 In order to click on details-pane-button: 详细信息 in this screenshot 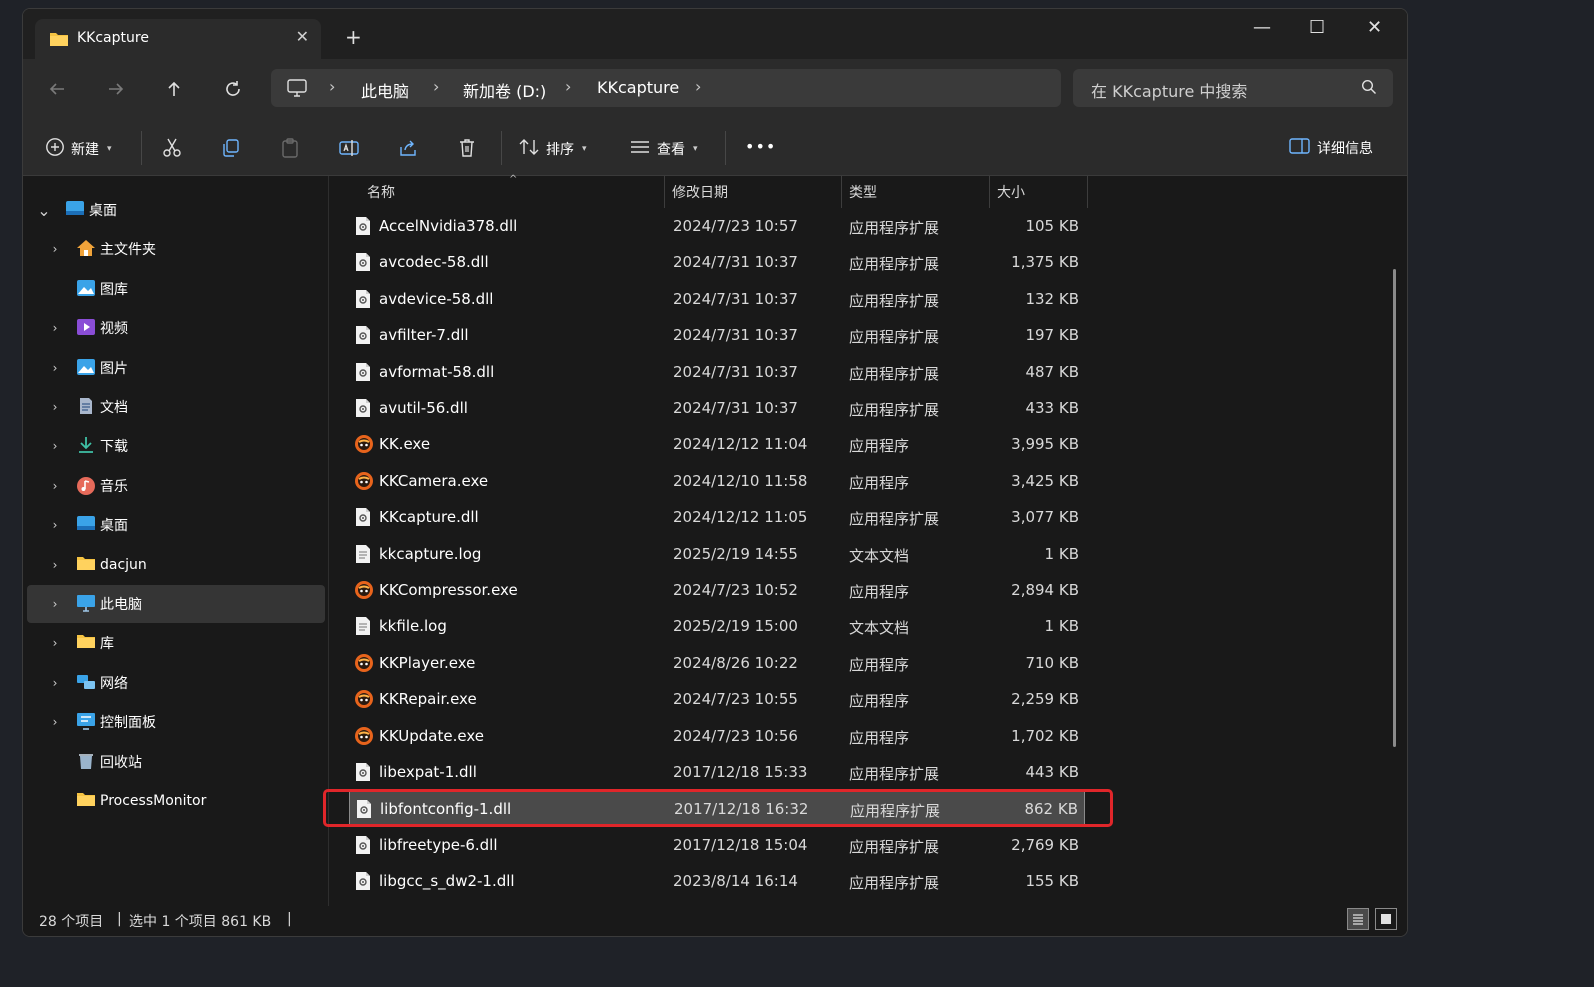, I will do `click(1331, 148)`.